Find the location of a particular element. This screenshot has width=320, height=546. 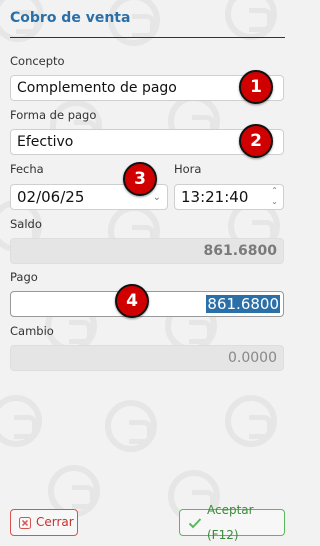

pago-value: 861.6800 is located at coordinates (243, 304).